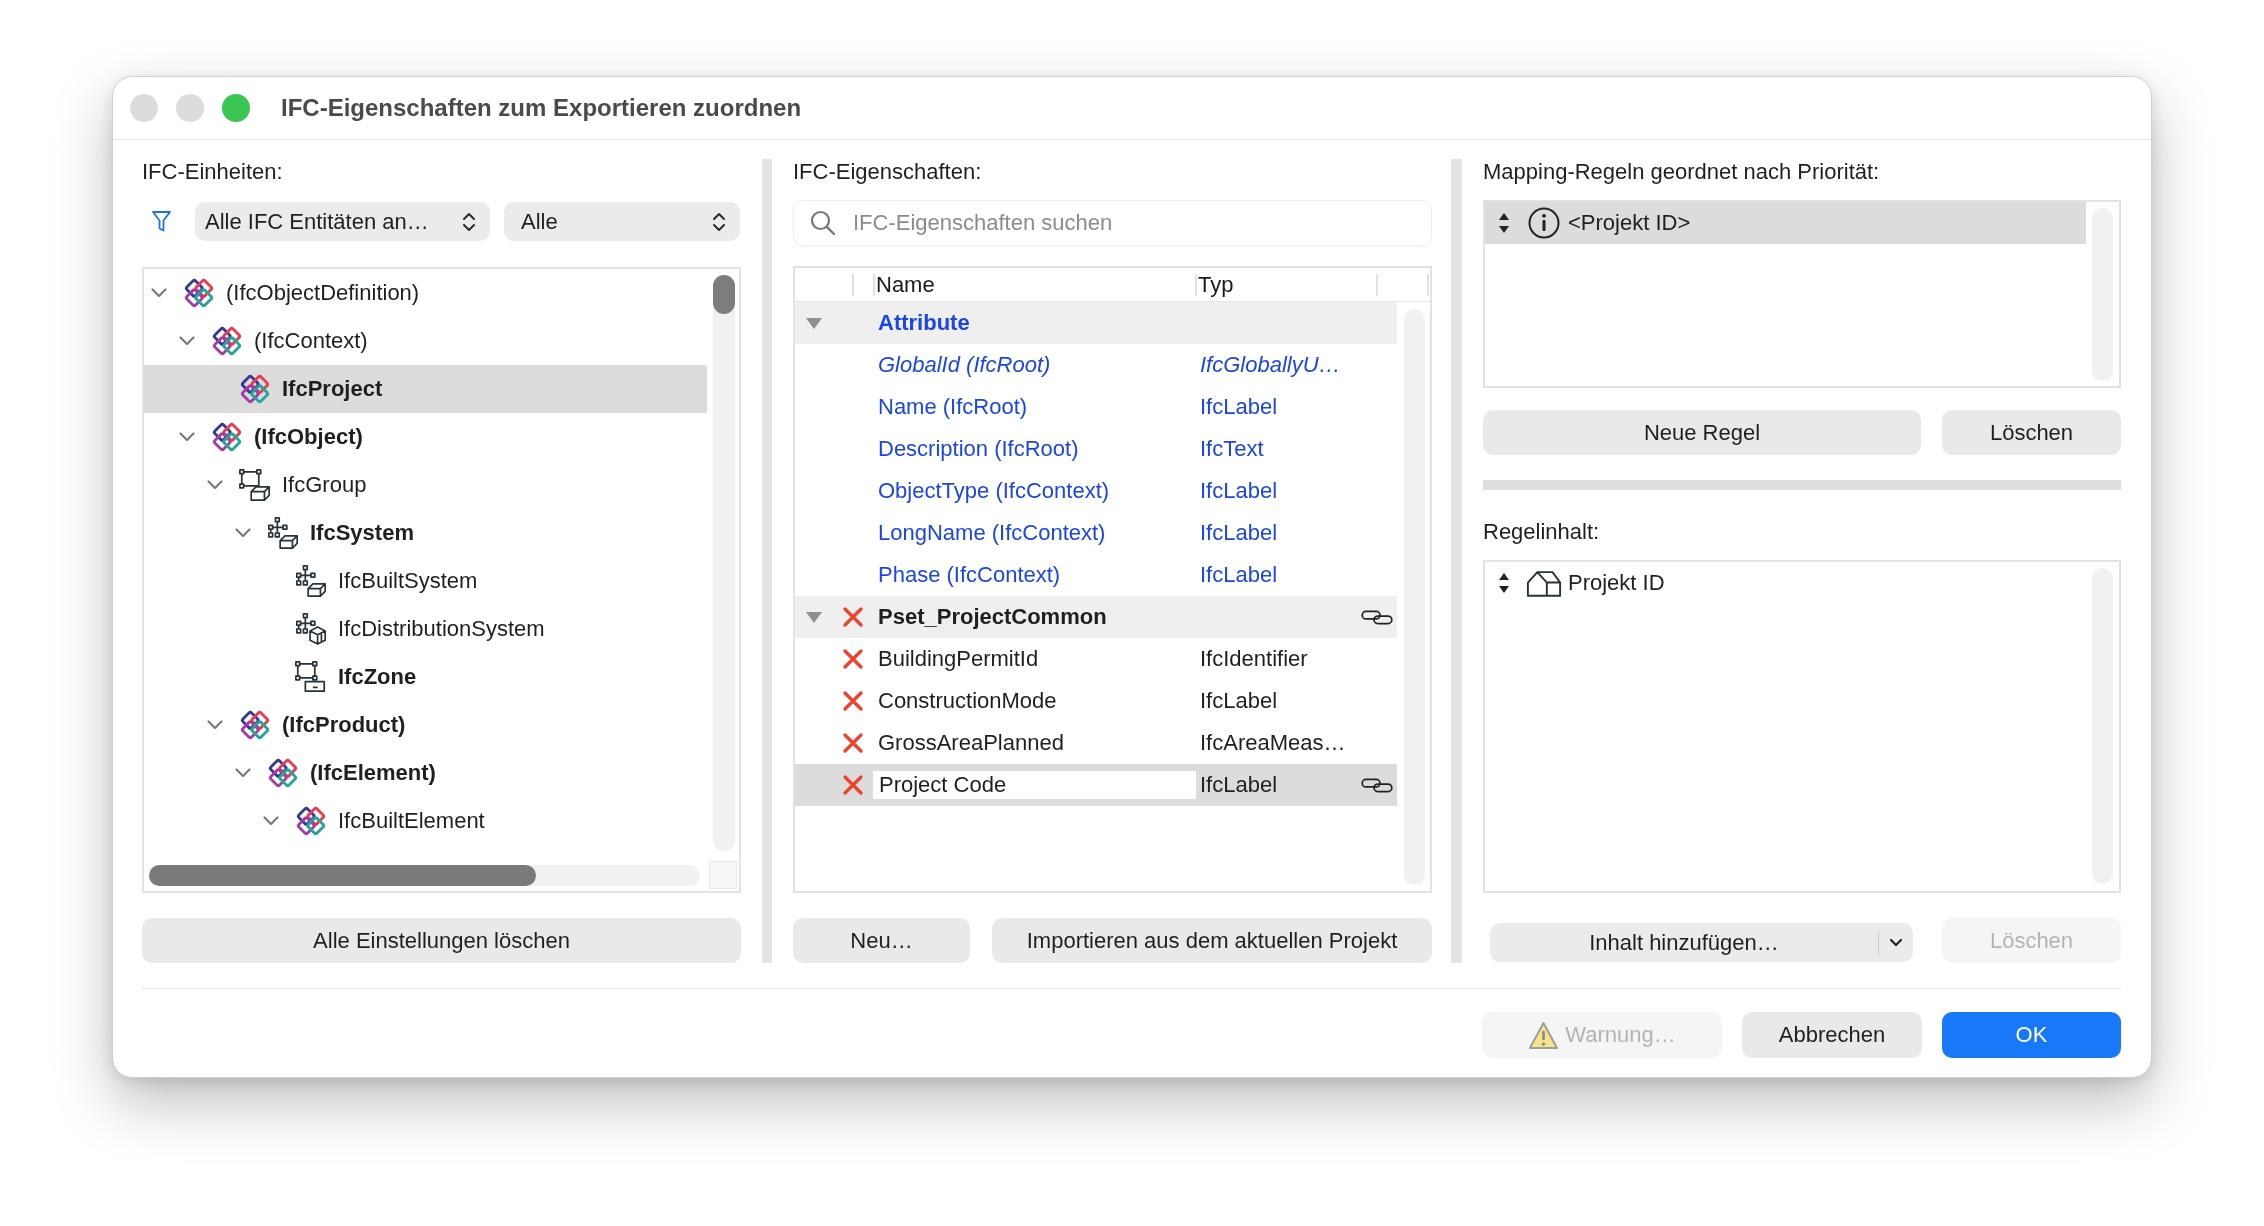  I want to click on network-cube-icon, so click(311, 629).